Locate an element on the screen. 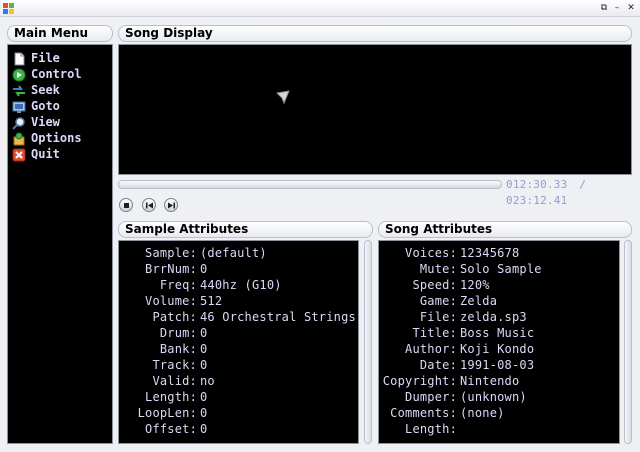 The height and width of the screenshot is (452, 640). attribute-value: (default) is located at coordinates (233, 253).